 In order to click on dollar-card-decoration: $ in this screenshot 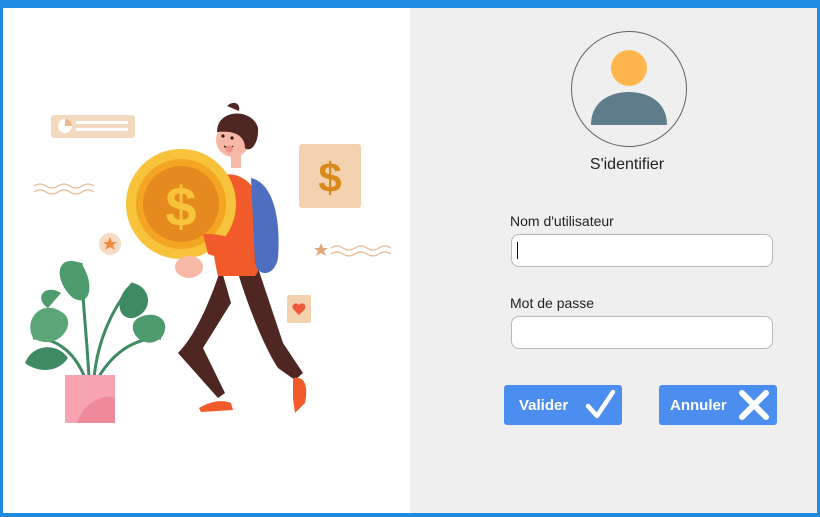, I will do `click(330, 176)`.